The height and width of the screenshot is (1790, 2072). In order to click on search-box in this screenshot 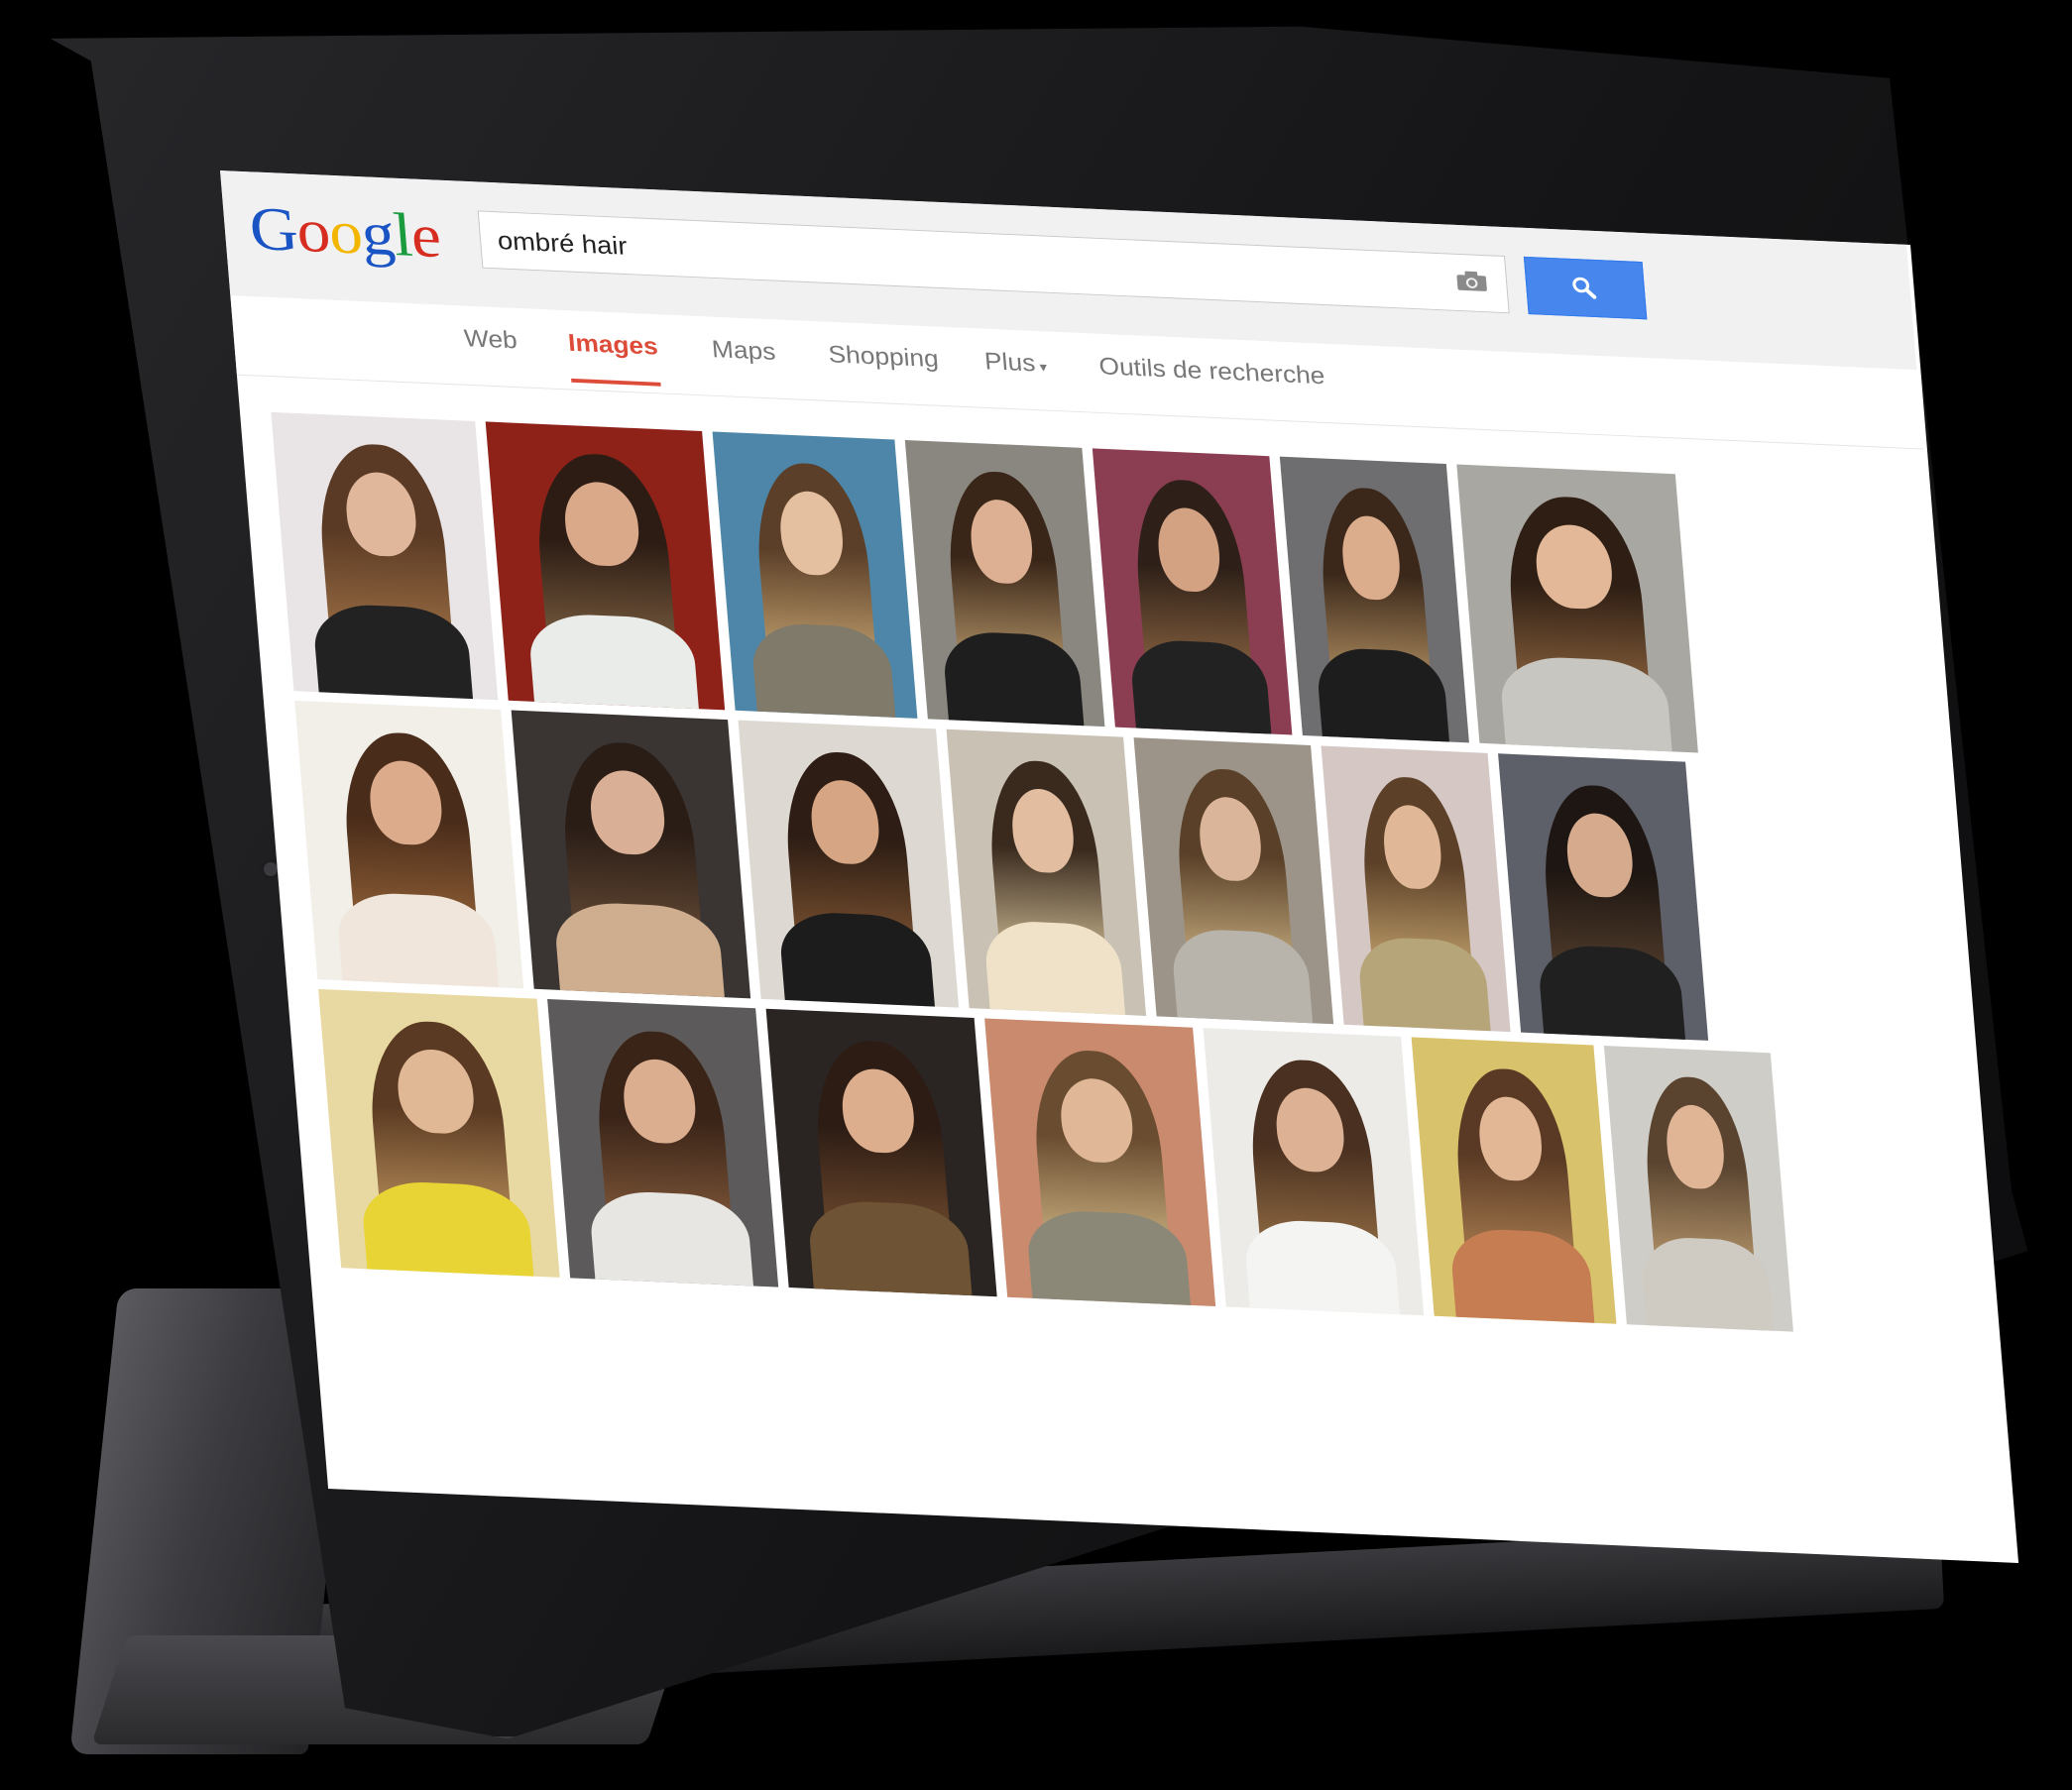, I will do `click(993, 262)`.